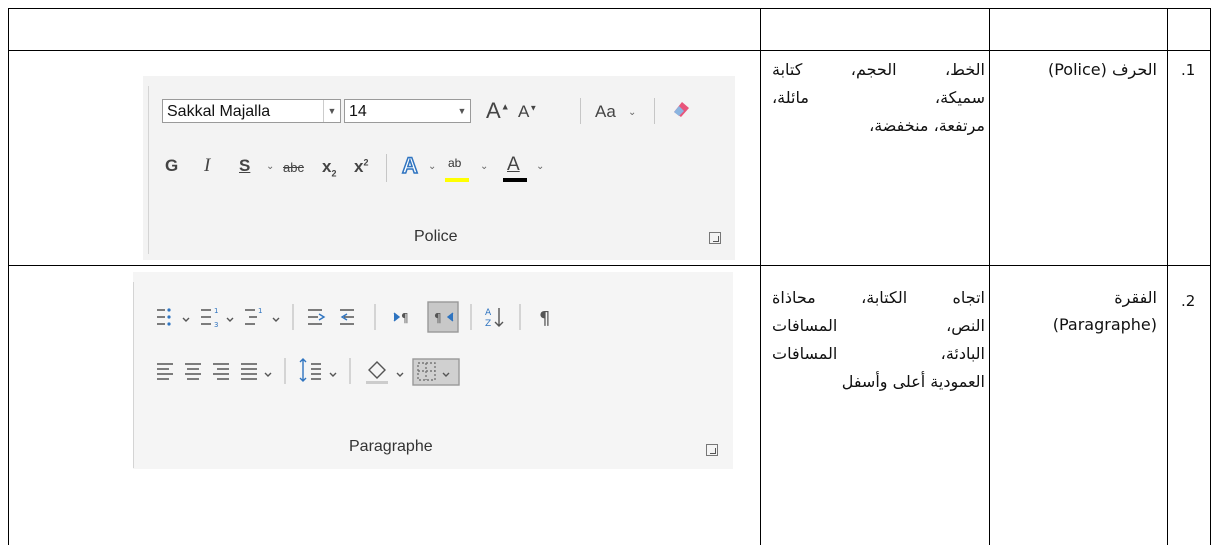 This screenshot has height=545, width=1219. I want to click on rtl-active-bg, so click(443, 317).